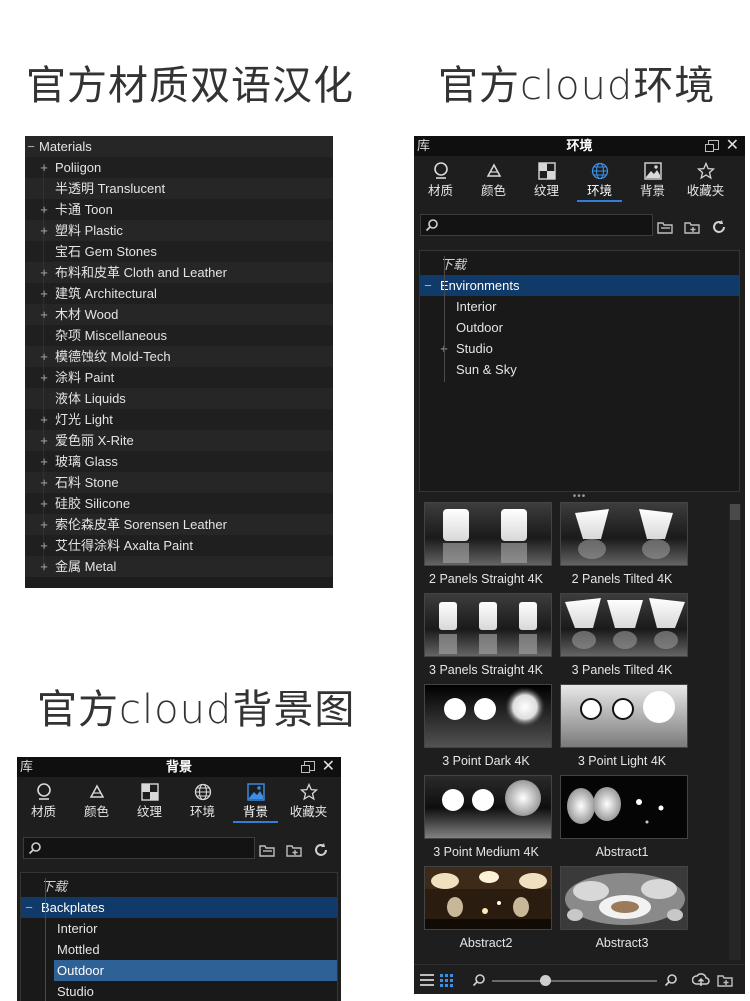 The image size is (750, 1001). What do you see at coordinates (179, 293) in the screenshot?
I see `tree-item: + 建筑 Architectural` at bounding box center [179, 293].